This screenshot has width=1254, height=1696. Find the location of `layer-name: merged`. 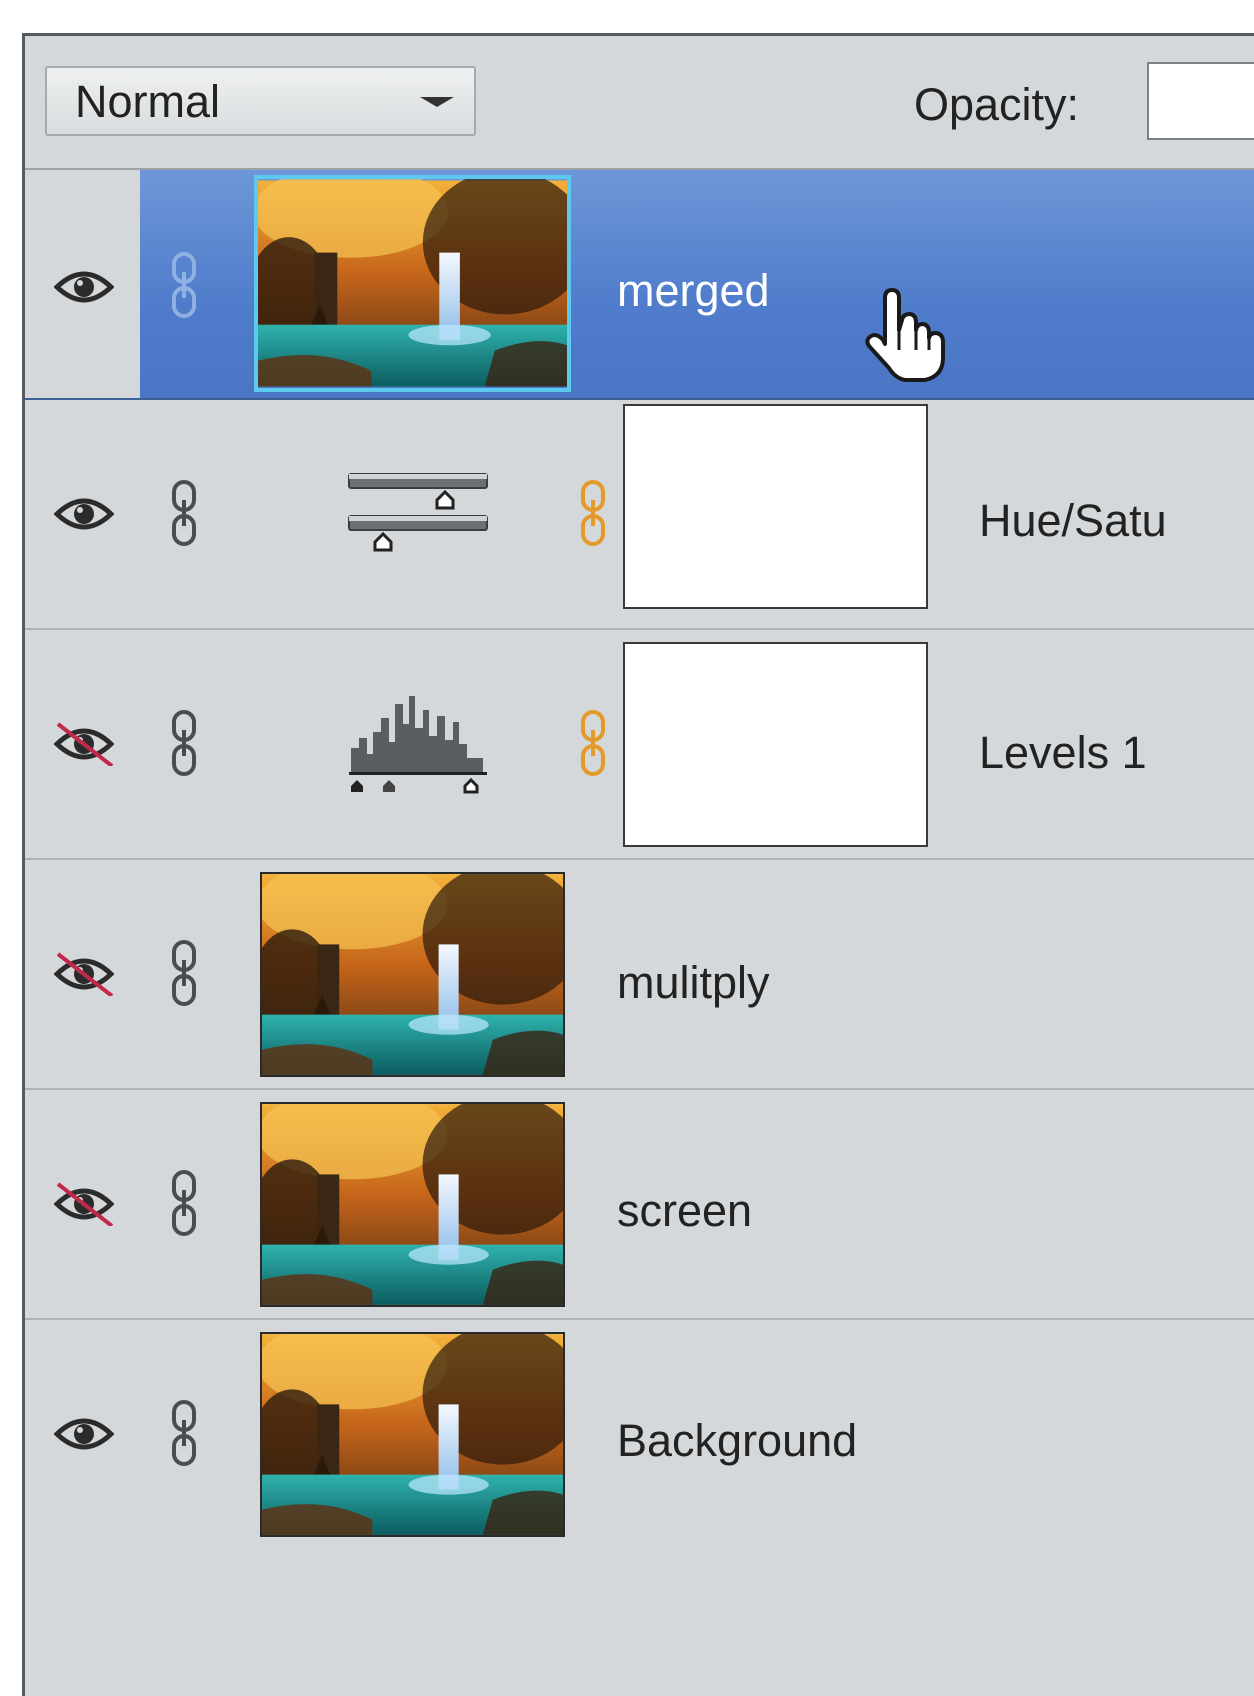

layer-name: merged is located at coordinates (693, 290).